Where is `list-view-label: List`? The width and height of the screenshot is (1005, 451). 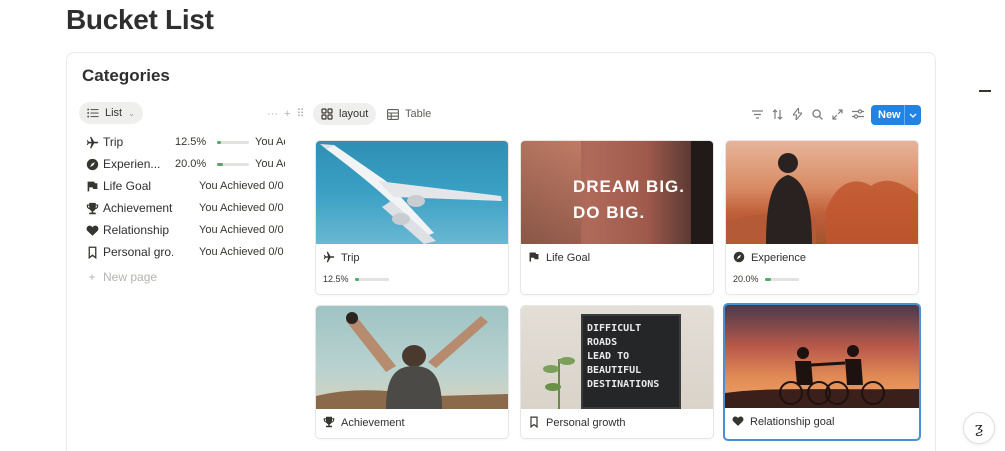 list-view-label: List is located at coordinates (114, 113).